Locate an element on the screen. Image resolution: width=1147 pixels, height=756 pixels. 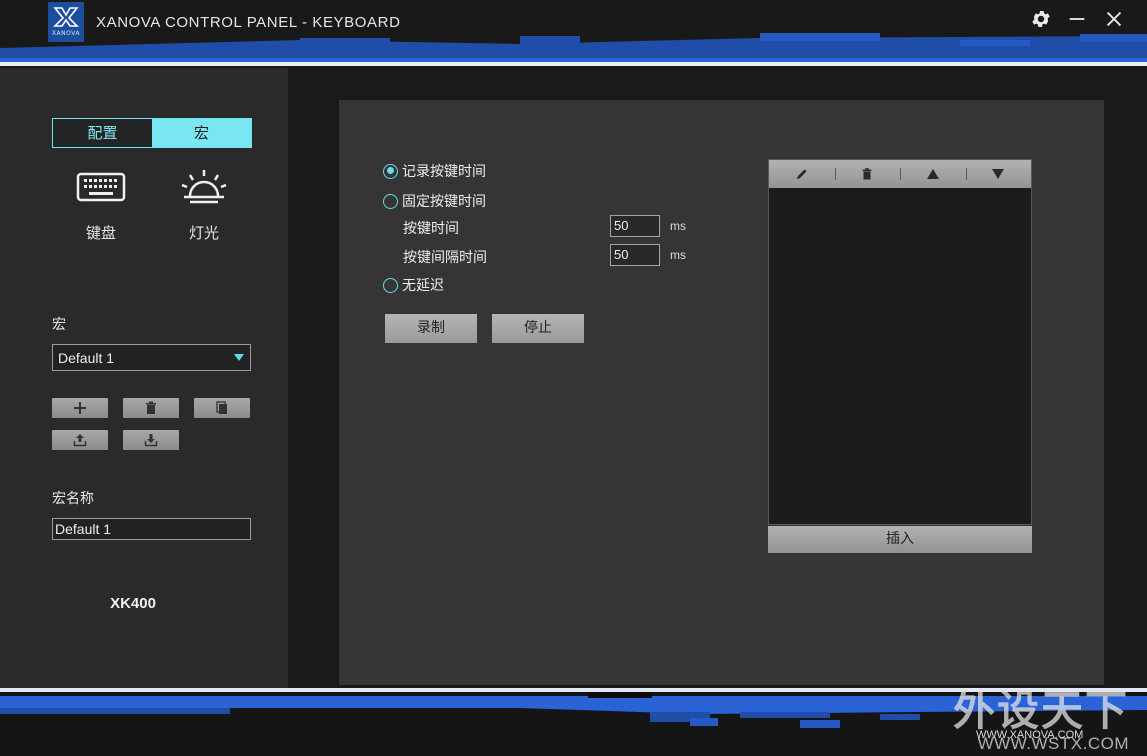
key-time-label: 按键时间 is located at coordinates (431, 229).